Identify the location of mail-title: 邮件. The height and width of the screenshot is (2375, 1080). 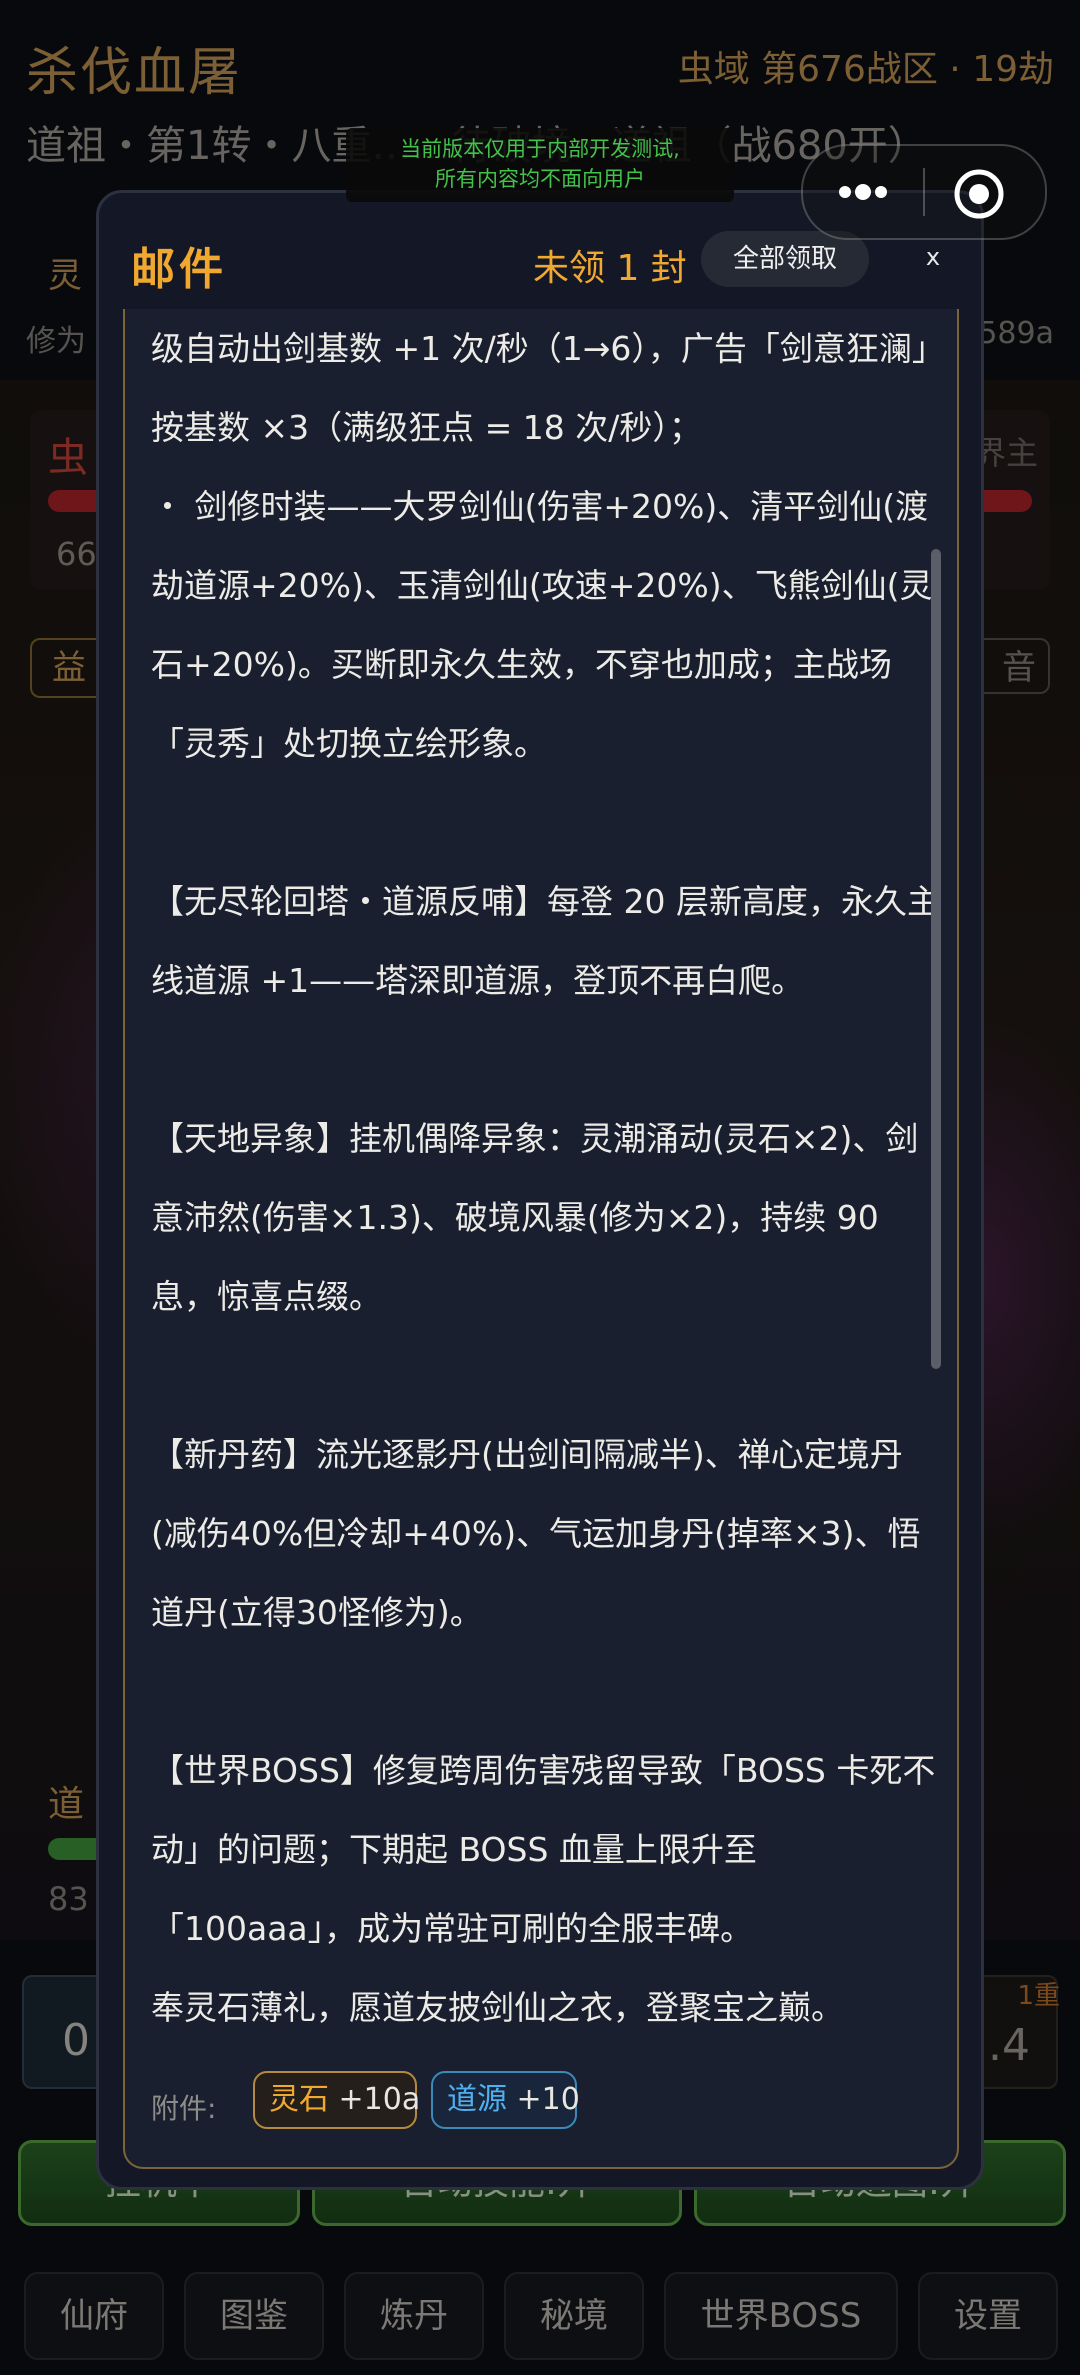
(179, 269).